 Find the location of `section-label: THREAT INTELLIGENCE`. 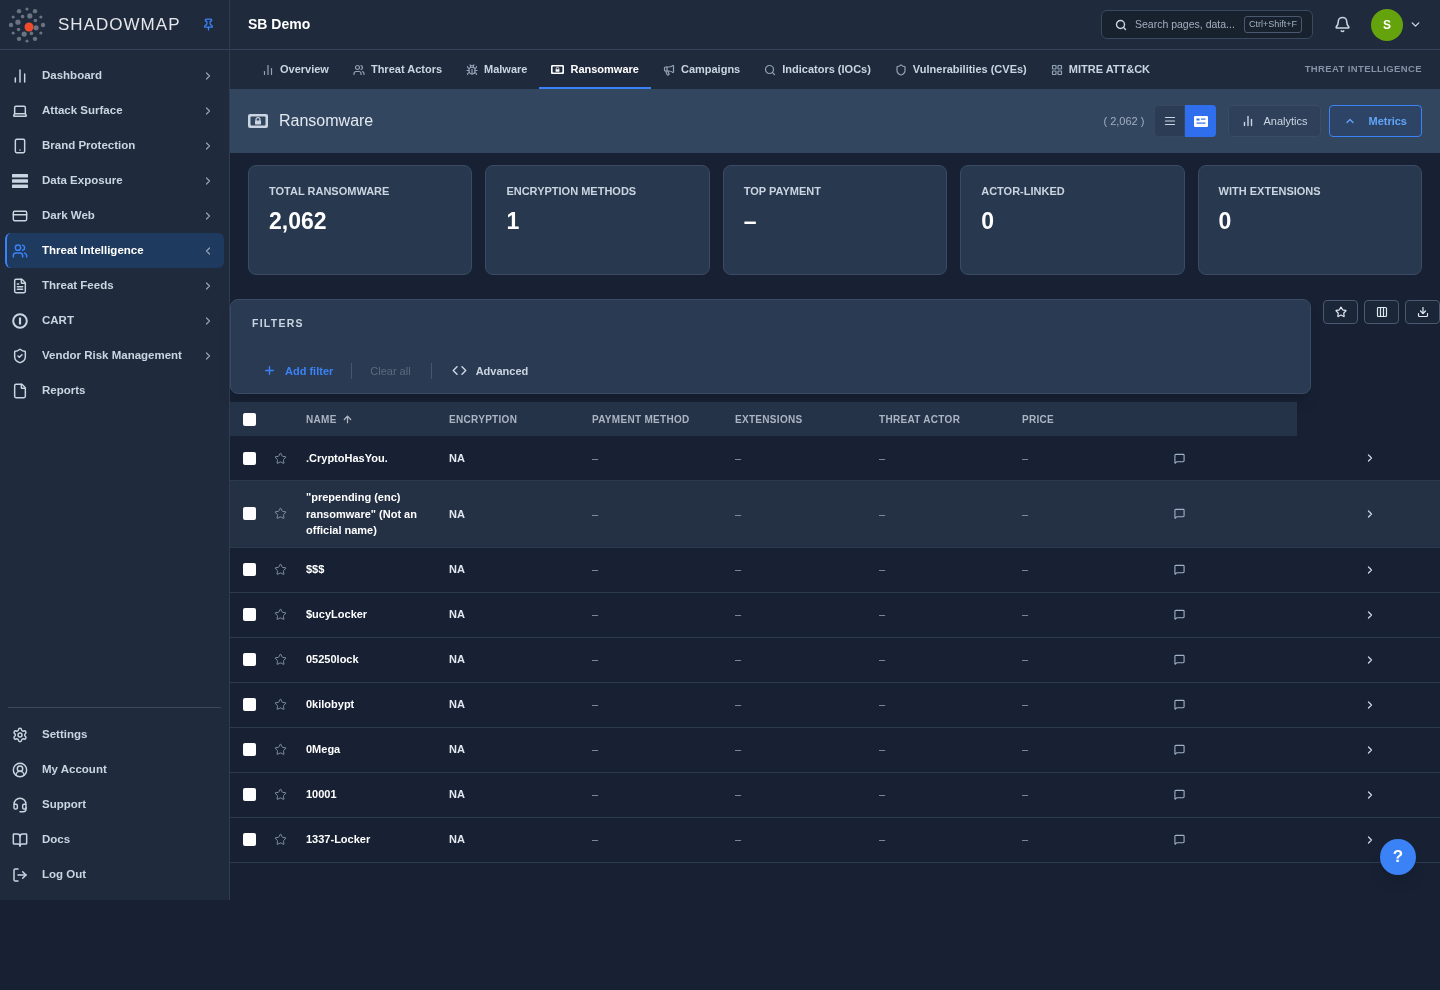

section-label: THREAT INTELLIGENCE is located at coordinates (1363, 69).